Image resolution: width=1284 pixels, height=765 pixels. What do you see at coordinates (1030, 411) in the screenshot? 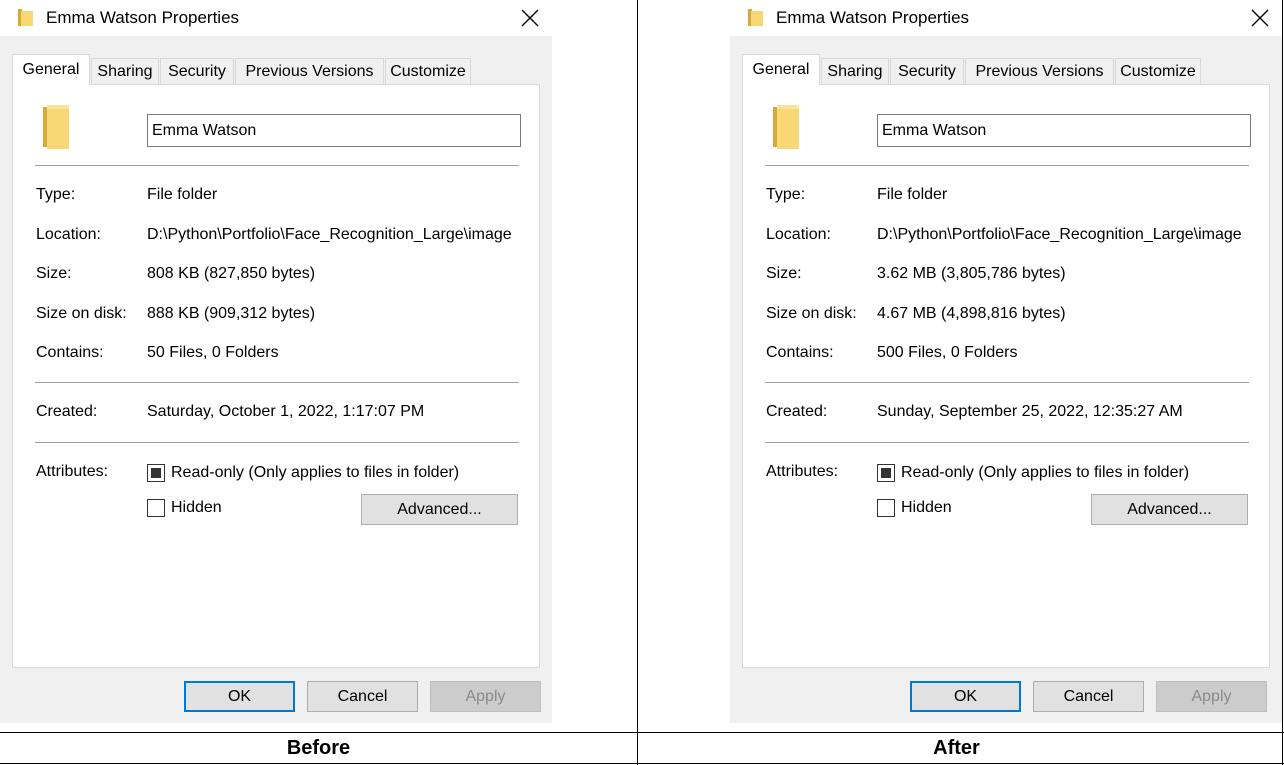
I see `created-value: Sunday, September 25, 2022, 12:35:27 AM` at bounding box center [1030, 411].